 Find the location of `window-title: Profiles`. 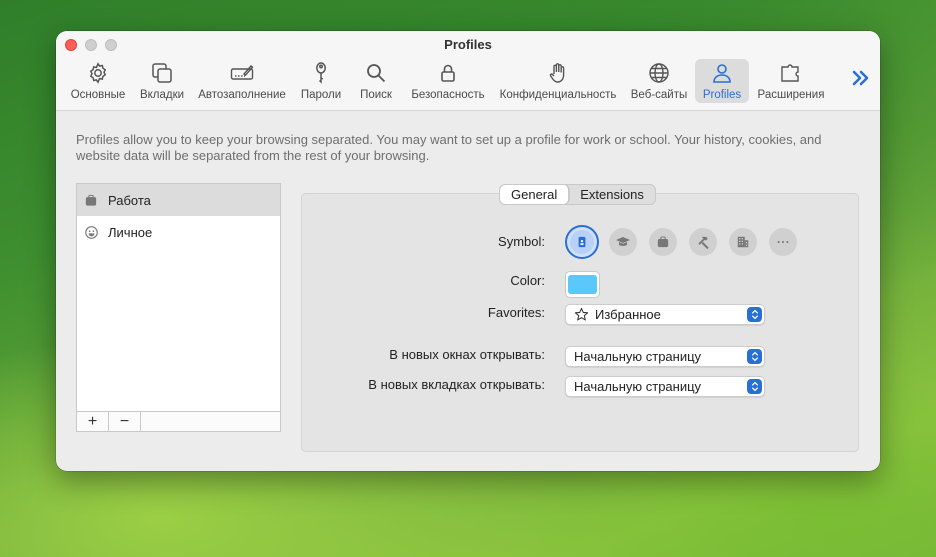

window-title: Profiles is located at coordinates (468, 44).